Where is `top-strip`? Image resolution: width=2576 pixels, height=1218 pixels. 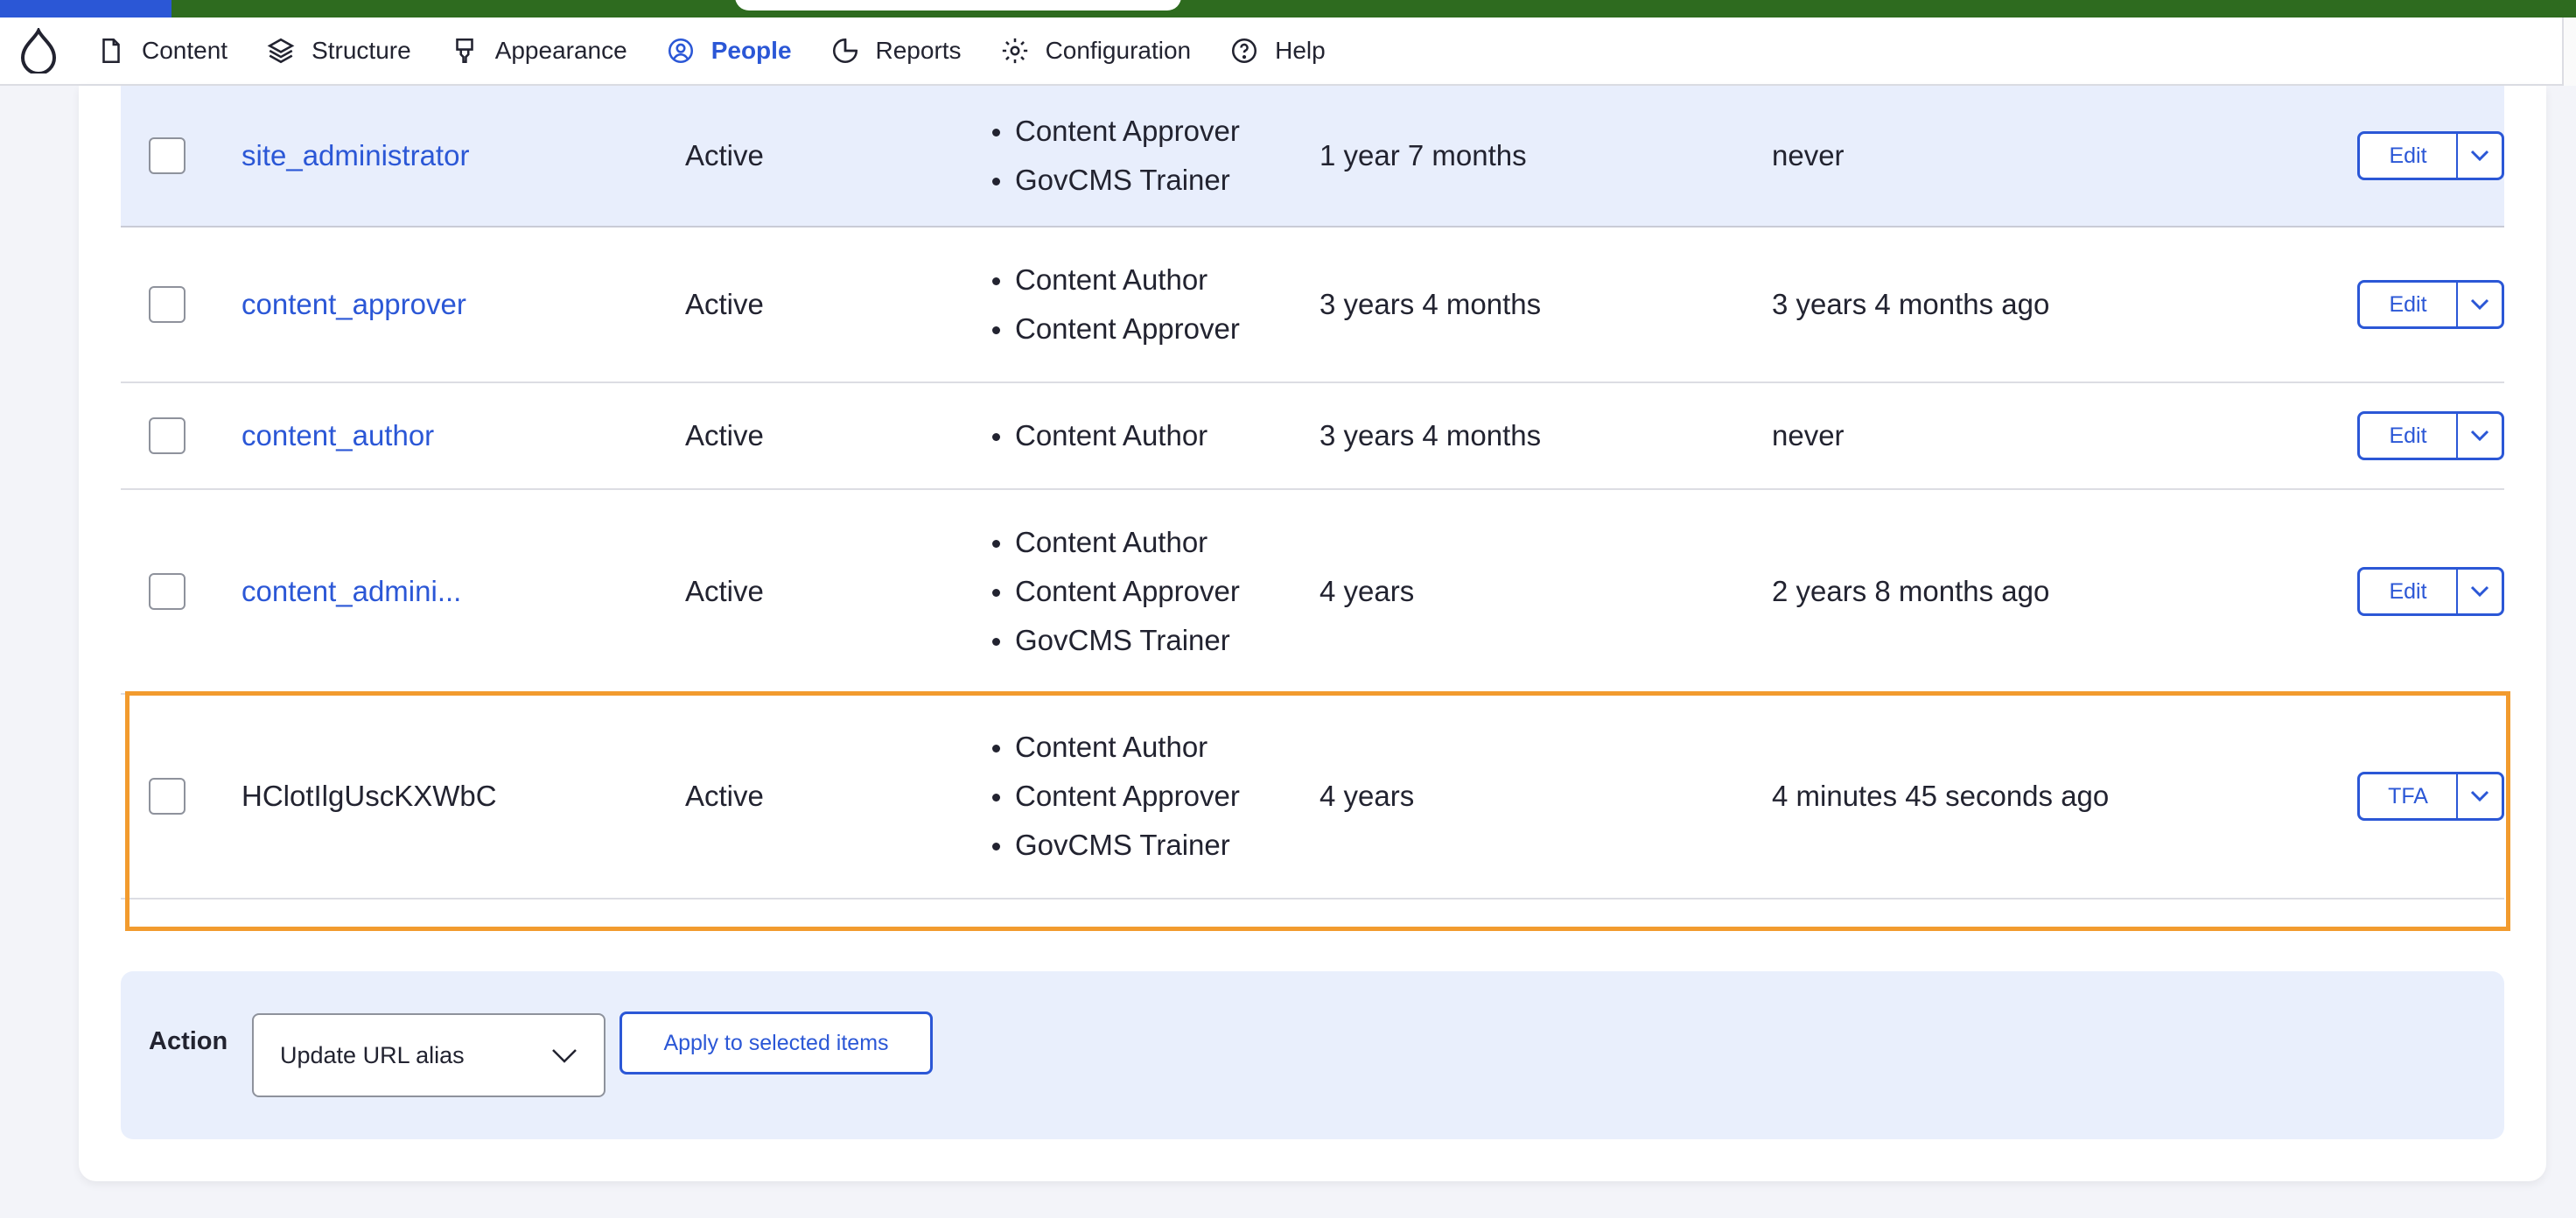
top-strip is located at coordinates (1288, 9).